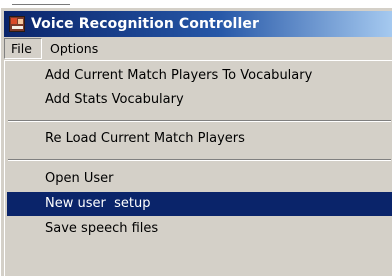  I want to click on window-title: Voice Recognition Controller, so click(145, 24).